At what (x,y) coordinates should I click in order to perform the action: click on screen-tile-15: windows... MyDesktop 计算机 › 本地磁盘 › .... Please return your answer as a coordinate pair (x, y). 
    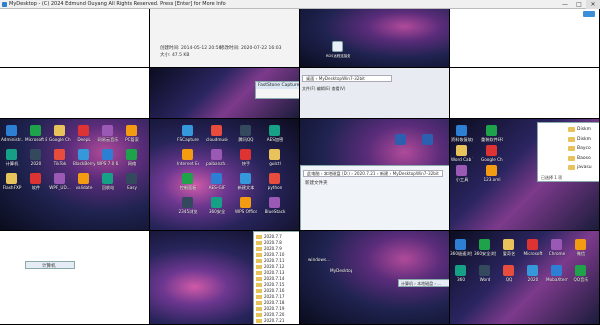
    Looking at the image, I should click on (375, 278).